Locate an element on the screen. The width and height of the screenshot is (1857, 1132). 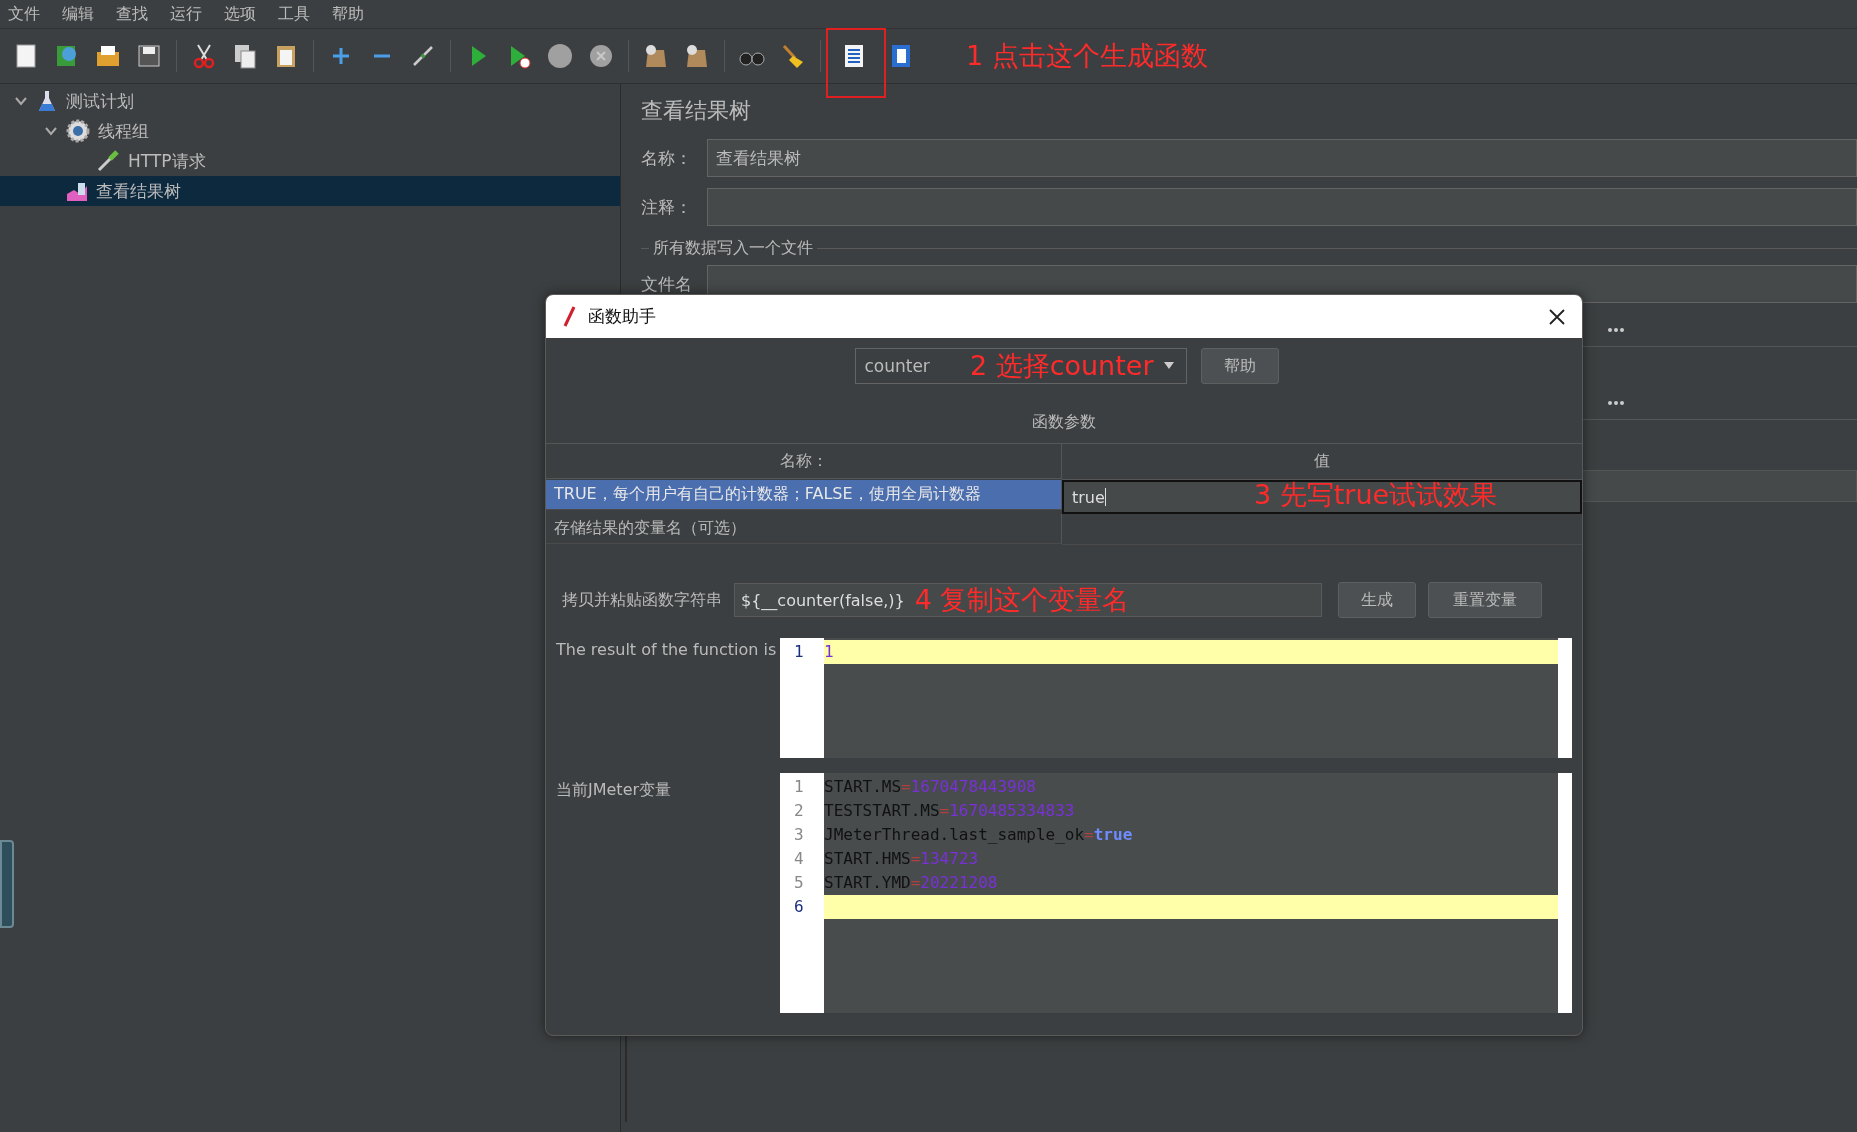
table-cell: true 3 先写true试试效果 is located at coordinates (1322, 497).